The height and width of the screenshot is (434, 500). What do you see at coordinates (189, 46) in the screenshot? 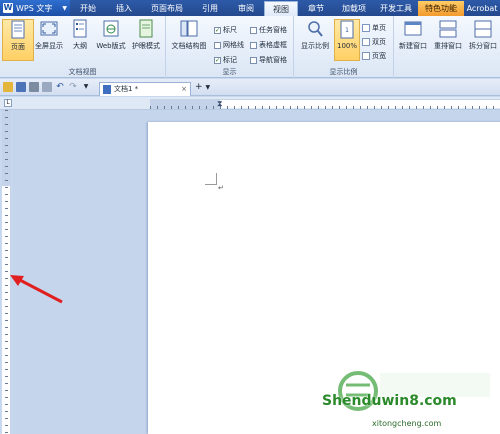
I see `document-structure-label: 文档结构图` at bounding box center [189, 46].